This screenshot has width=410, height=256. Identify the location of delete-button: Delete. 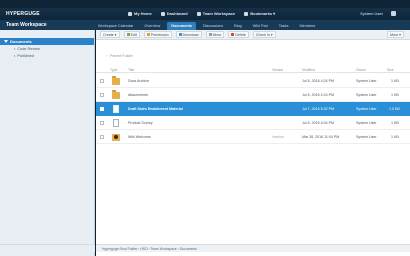
(238, 34).